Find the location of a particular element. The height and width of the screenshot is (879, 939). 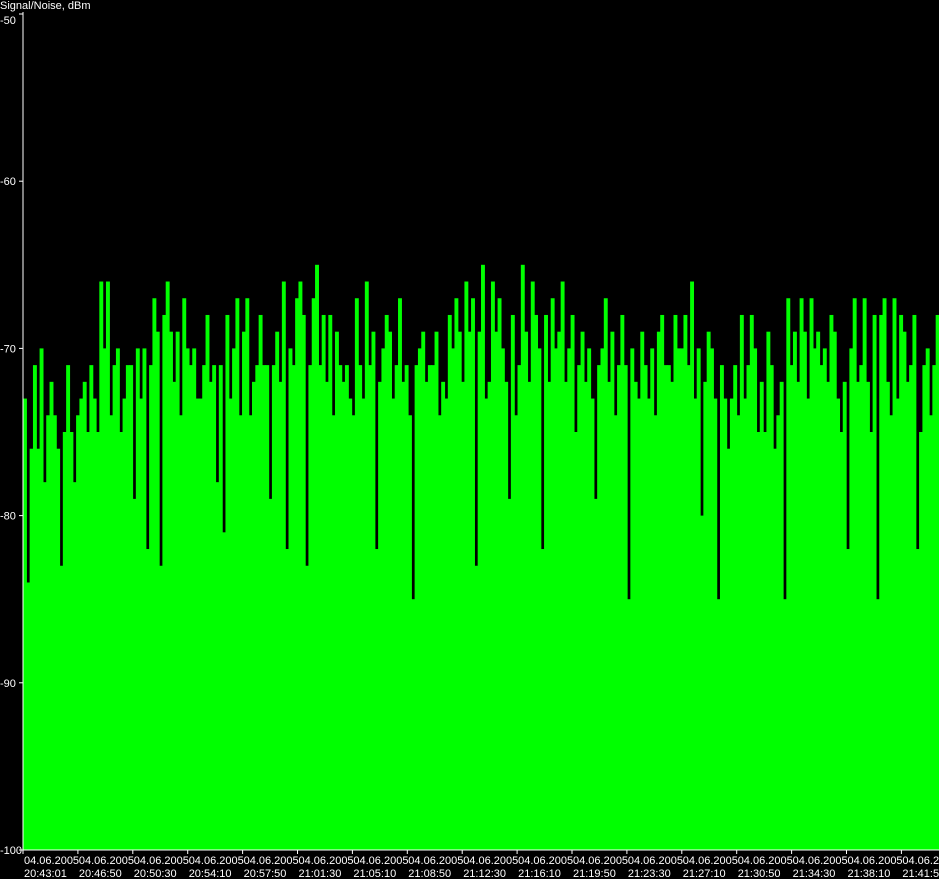

x-tick-time: 21:23:30 is located at coordinates (649, 873).